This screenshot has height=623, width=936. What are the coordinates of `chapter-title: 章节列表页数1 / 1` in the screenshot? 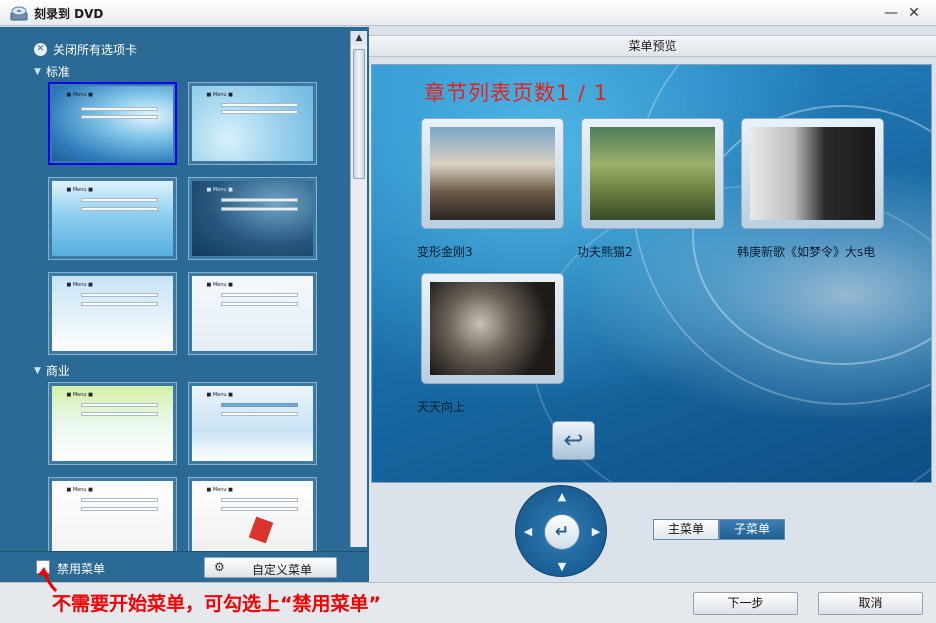 It's located at (516, 93).